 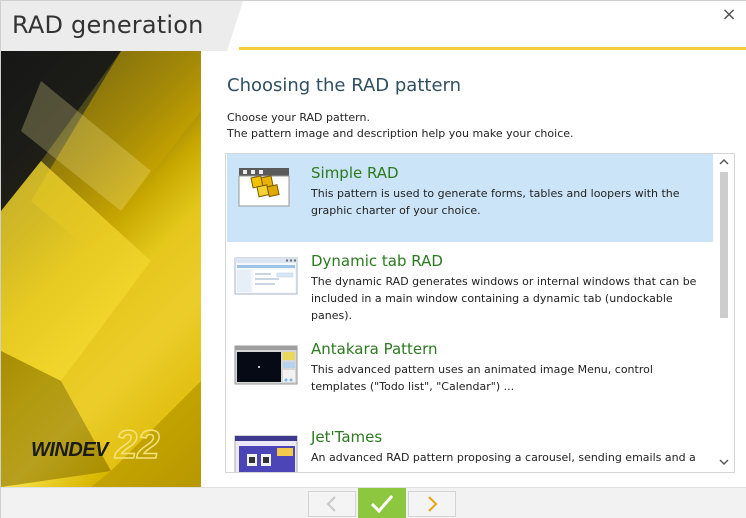 I want to click on page-title: Choosing the RAD pattern, so click(x=344, y=85).